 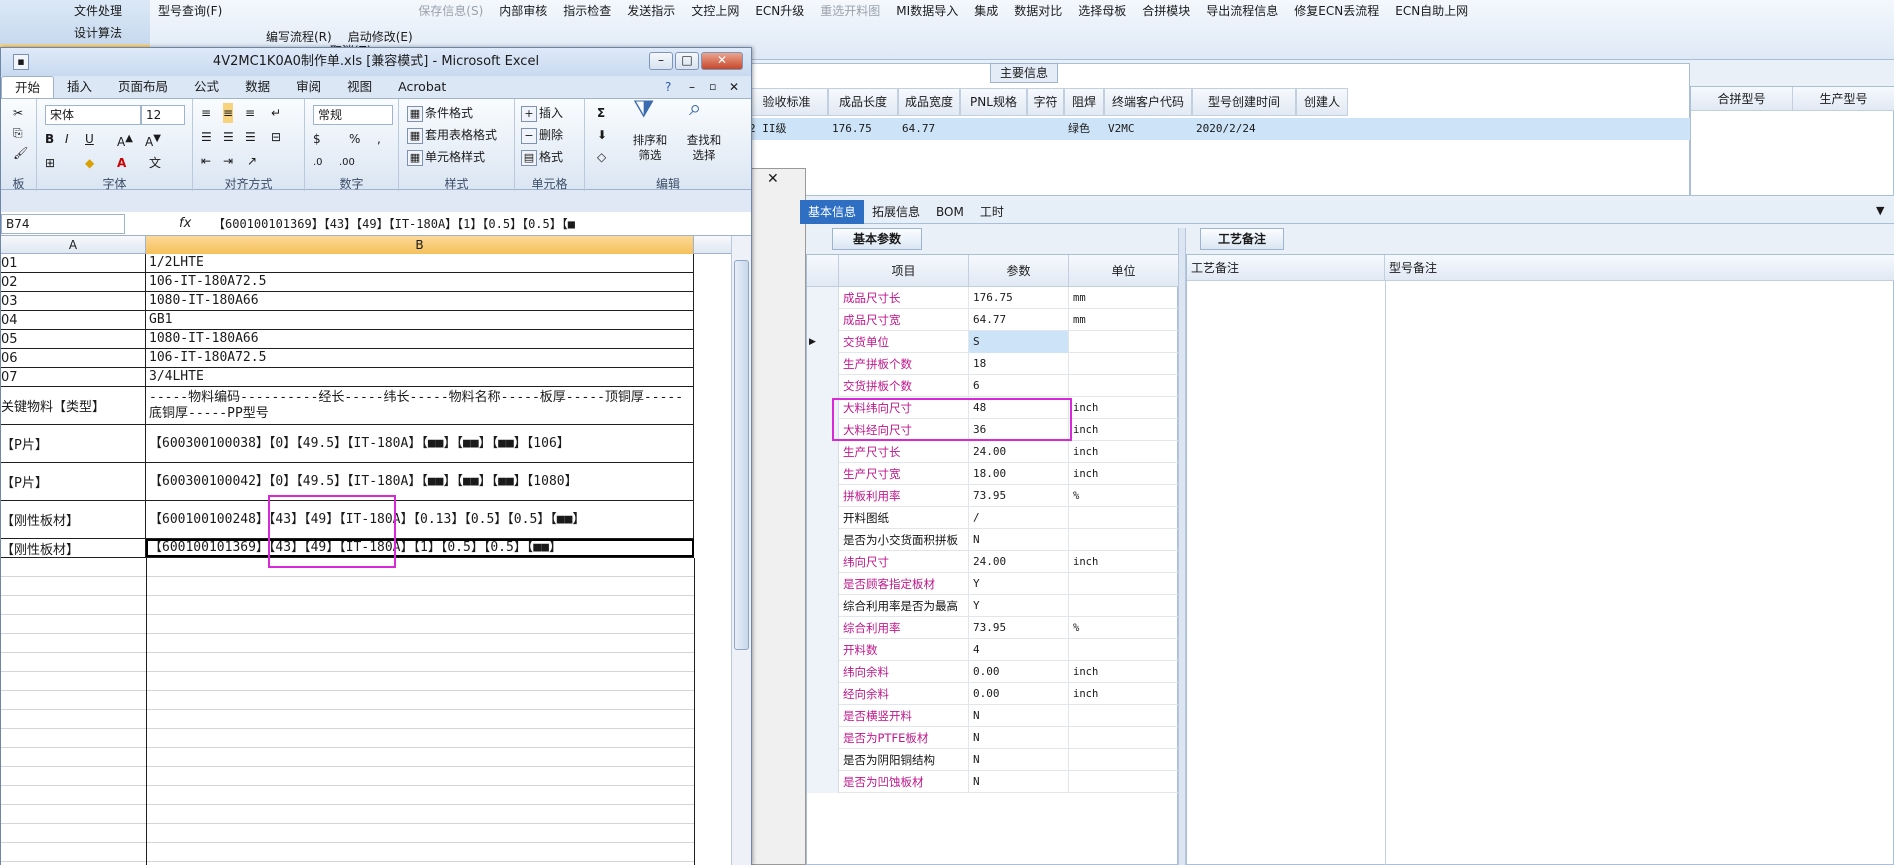 I want to click on toolbar-button: MI数据导入, so click(x=927, y=10).